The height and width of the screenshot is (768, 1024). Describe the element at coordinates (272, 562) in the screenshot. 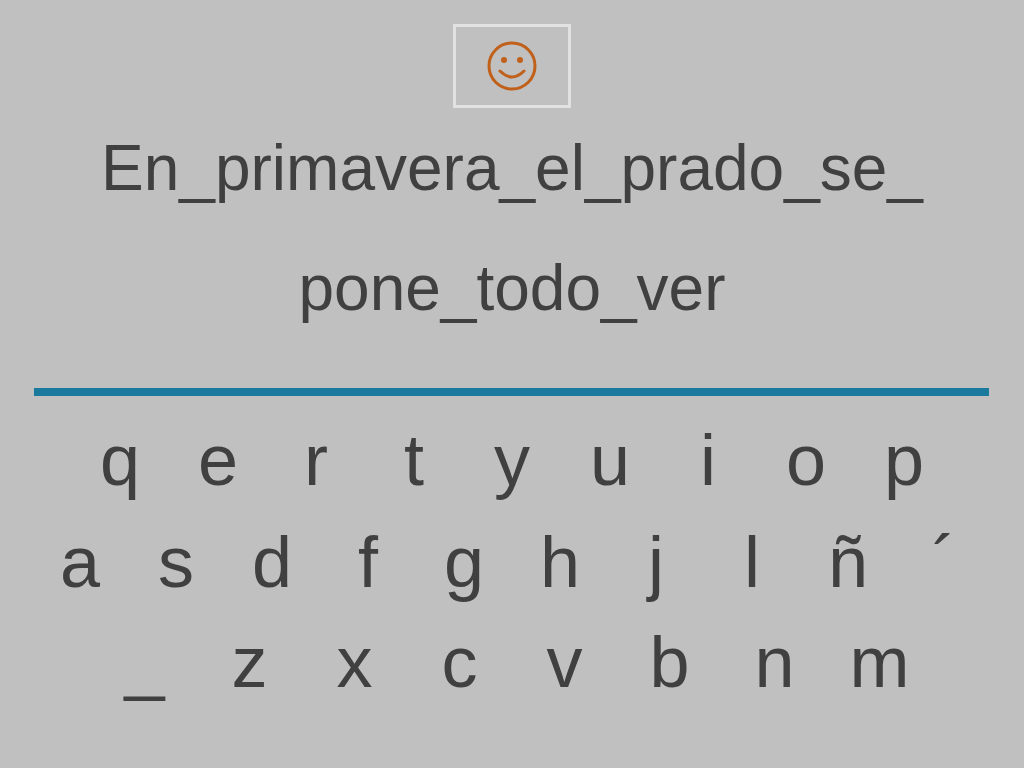

I see `letter-key: d` at that location.